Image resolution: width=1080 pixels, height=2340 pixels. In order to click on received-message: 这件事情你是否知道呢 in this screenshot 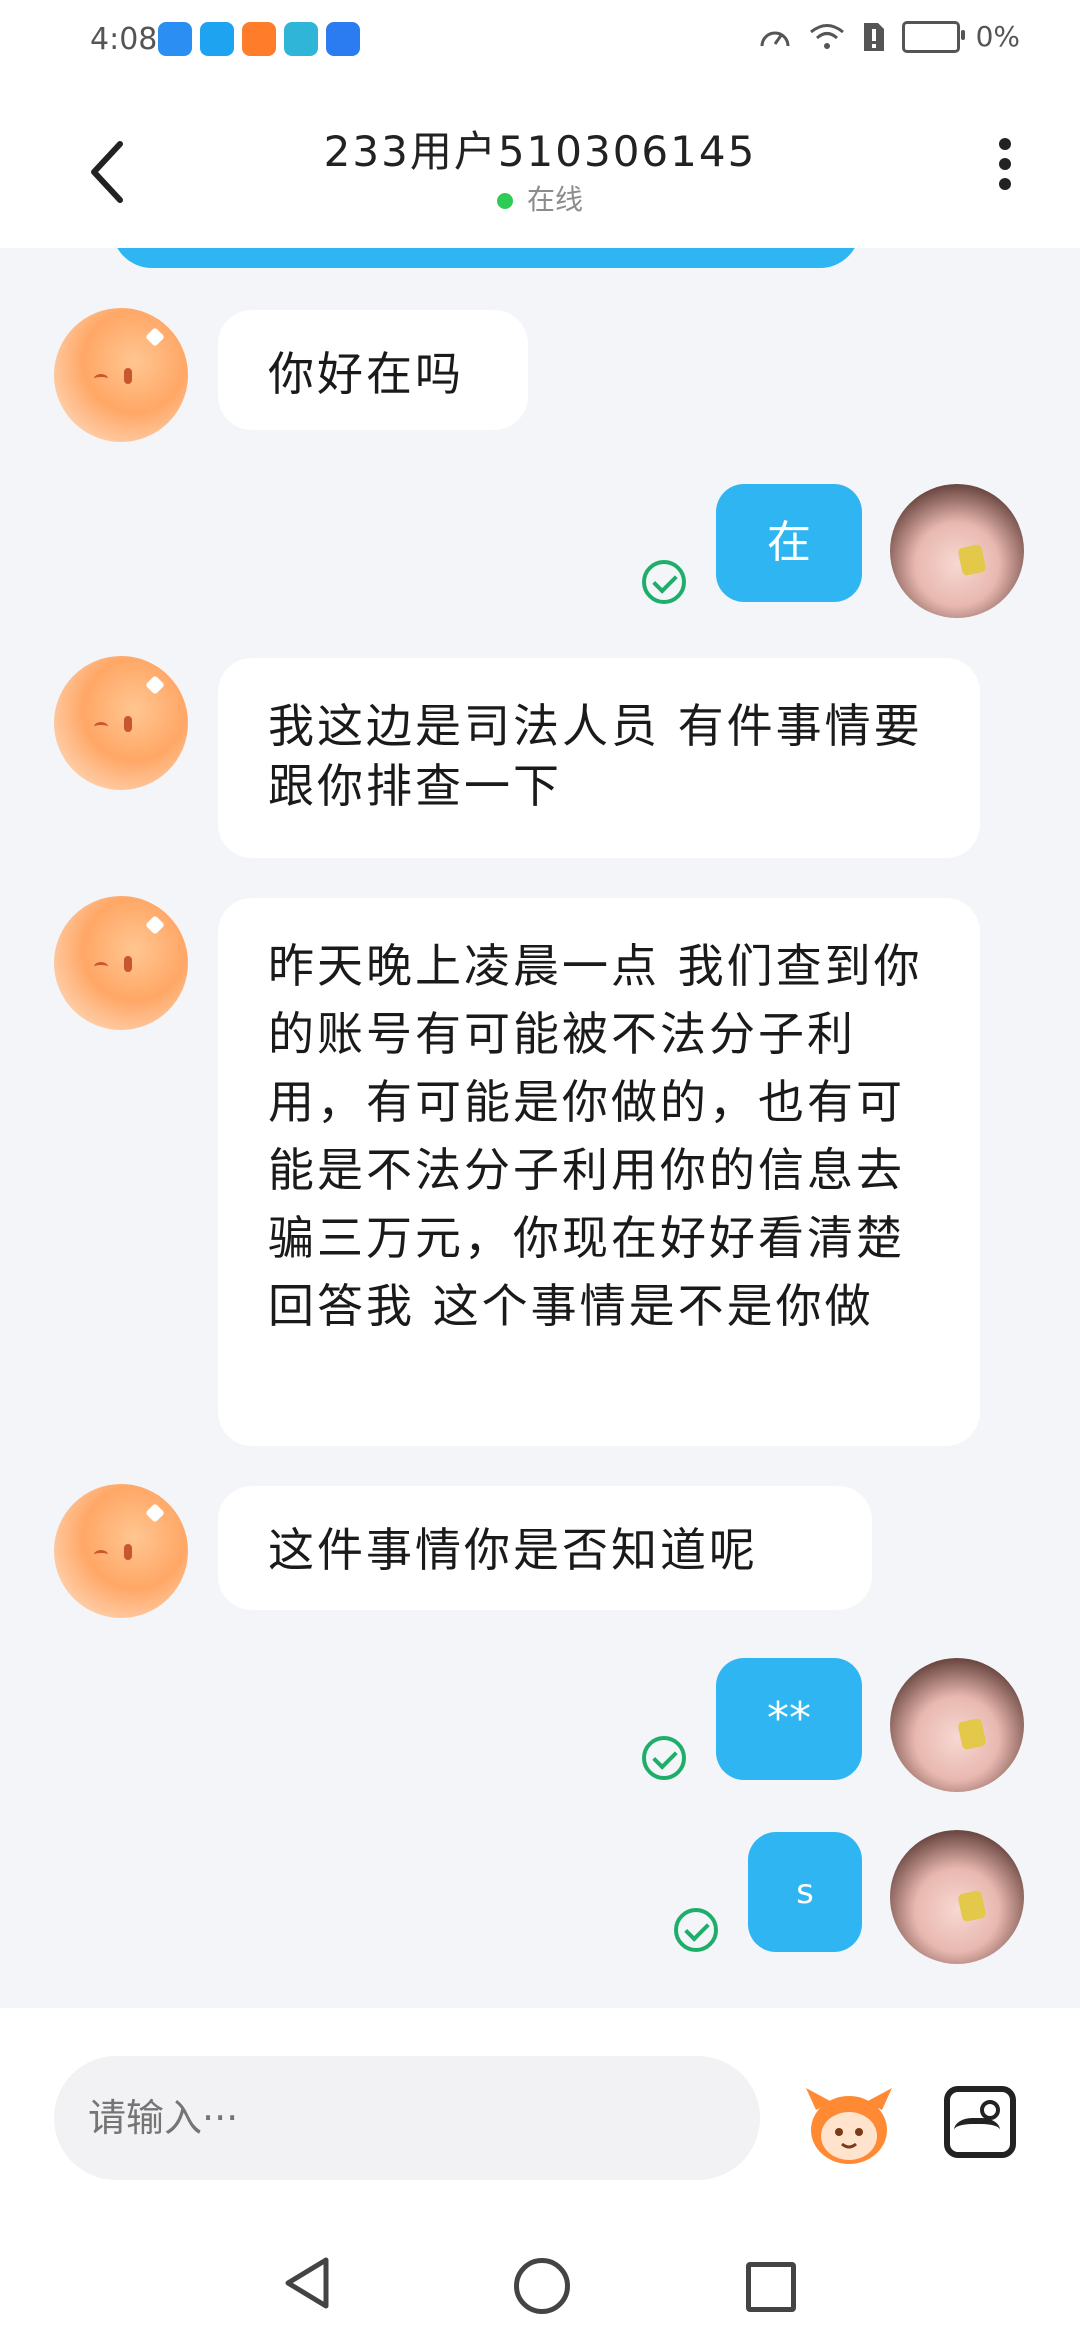, I will do `click(545, 1548)`.